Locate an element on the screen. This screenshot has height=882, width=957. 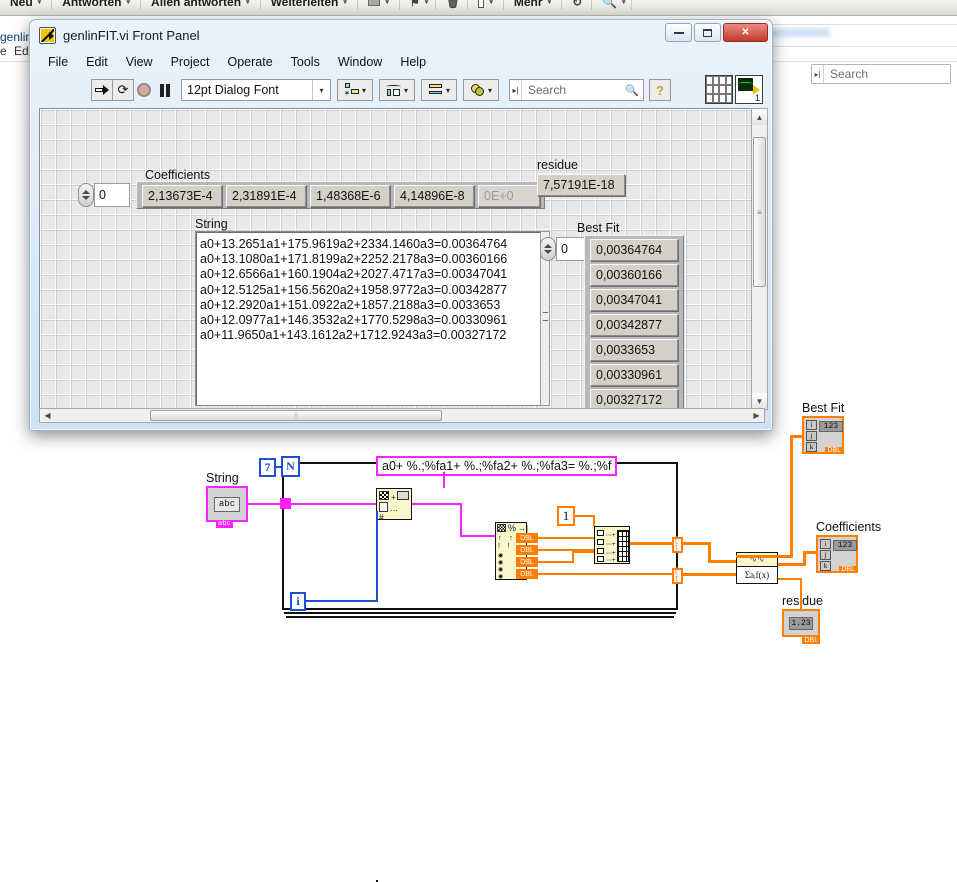
coefficient-cell-0: 2,13673E-4 is located at coordinates (182, 196).